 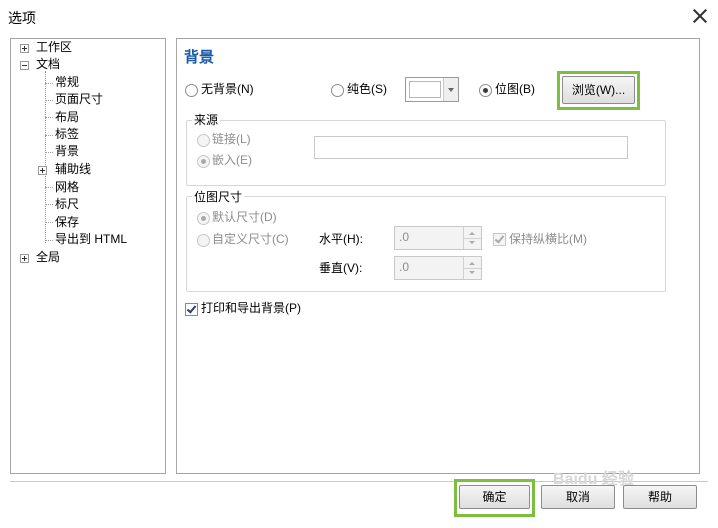 What do you see at coordinates (24, 65) in the screenshot?
I see `collapse-icon` at bounding box center [24, 65].